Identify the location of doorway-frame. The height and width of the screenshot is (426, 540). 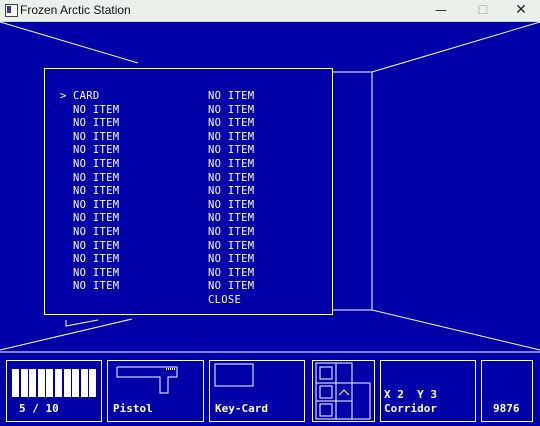
(352, 191).